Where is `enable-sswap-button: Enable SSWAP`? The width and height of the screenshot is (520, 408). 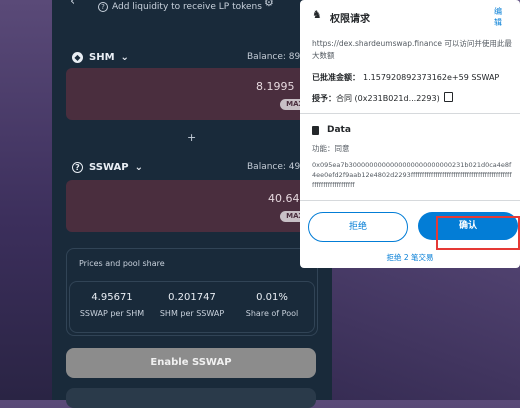 enable-sswap-button: Enable SSWAP is located at coordinates (191, 363).